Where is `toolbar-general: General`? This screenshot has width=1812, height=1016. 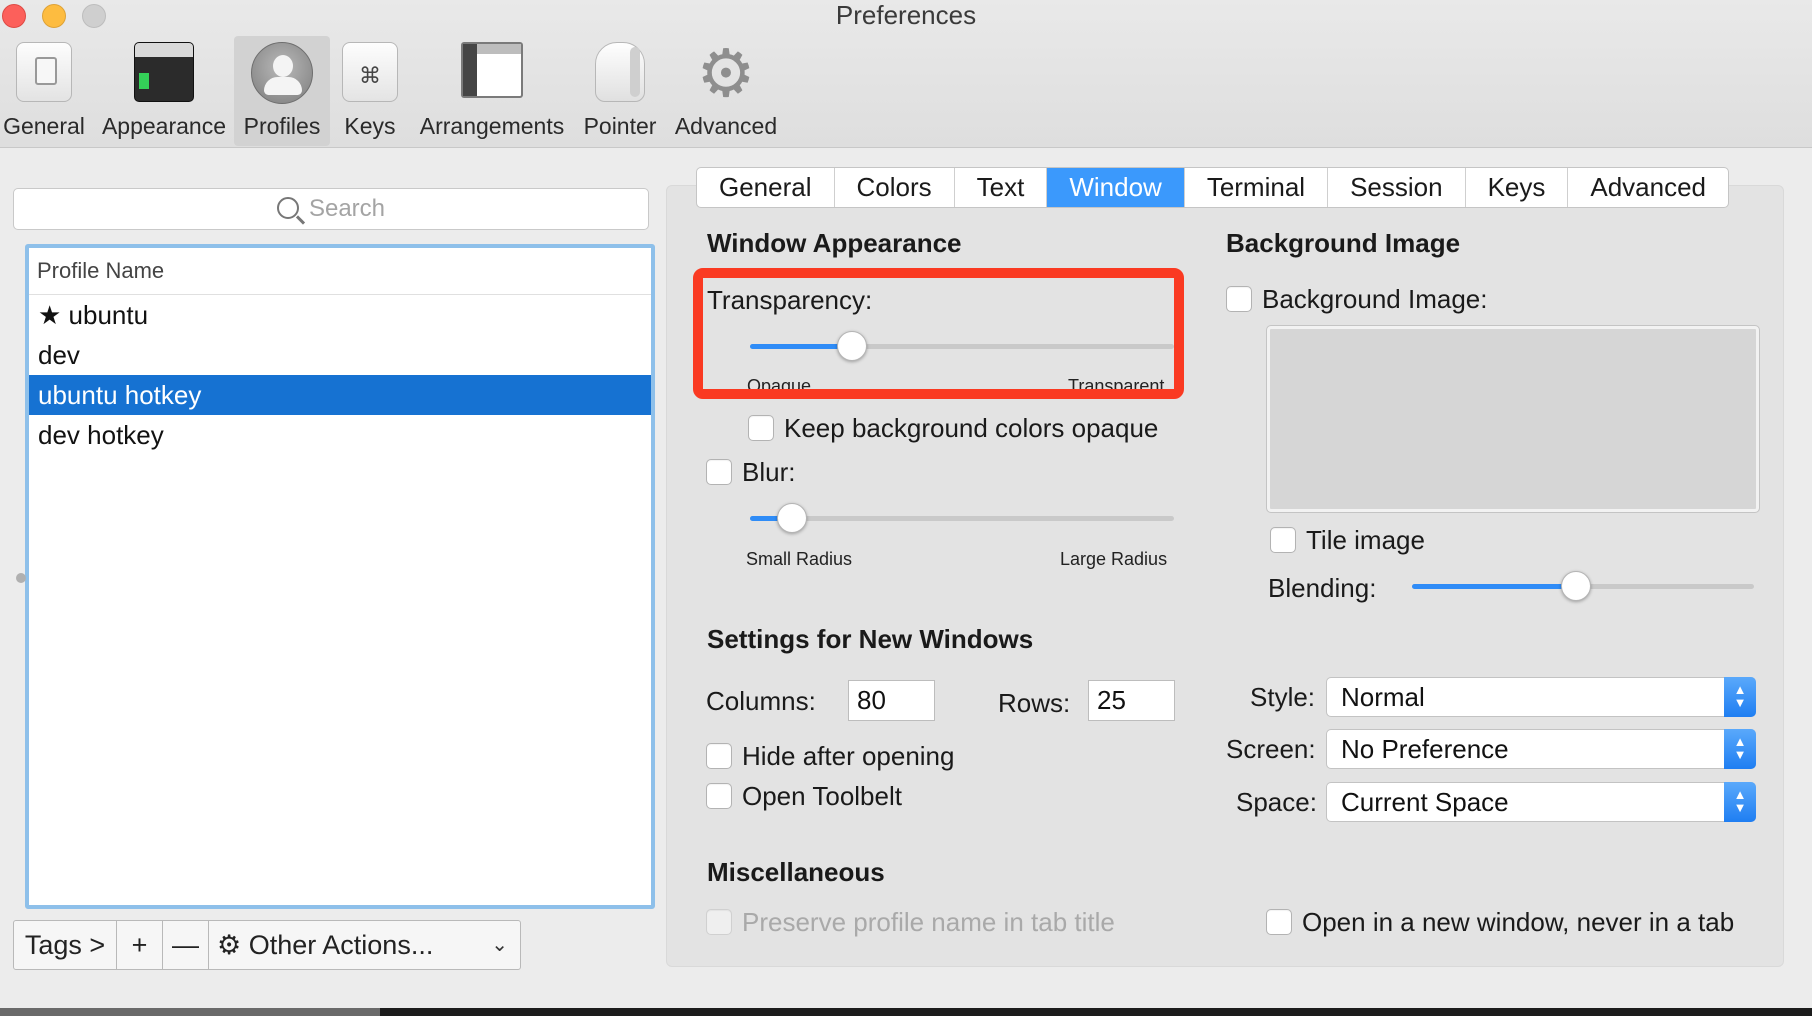
toolbar-general: General is located at coordinates (44, 91).